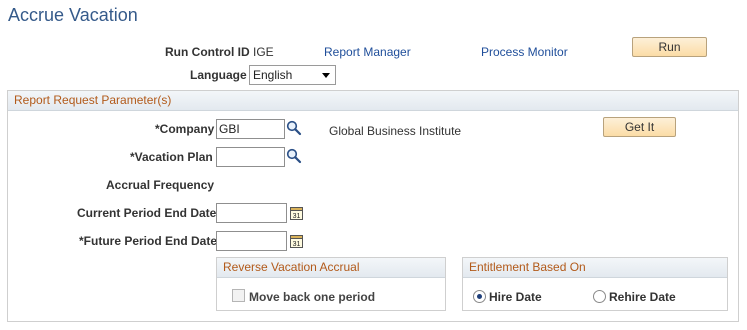  What do you see at coordinates (595, 268) in the screenshot?
I see `entitlement-based-on-header: Entitlement Based On` at bounding box center [595, 268].